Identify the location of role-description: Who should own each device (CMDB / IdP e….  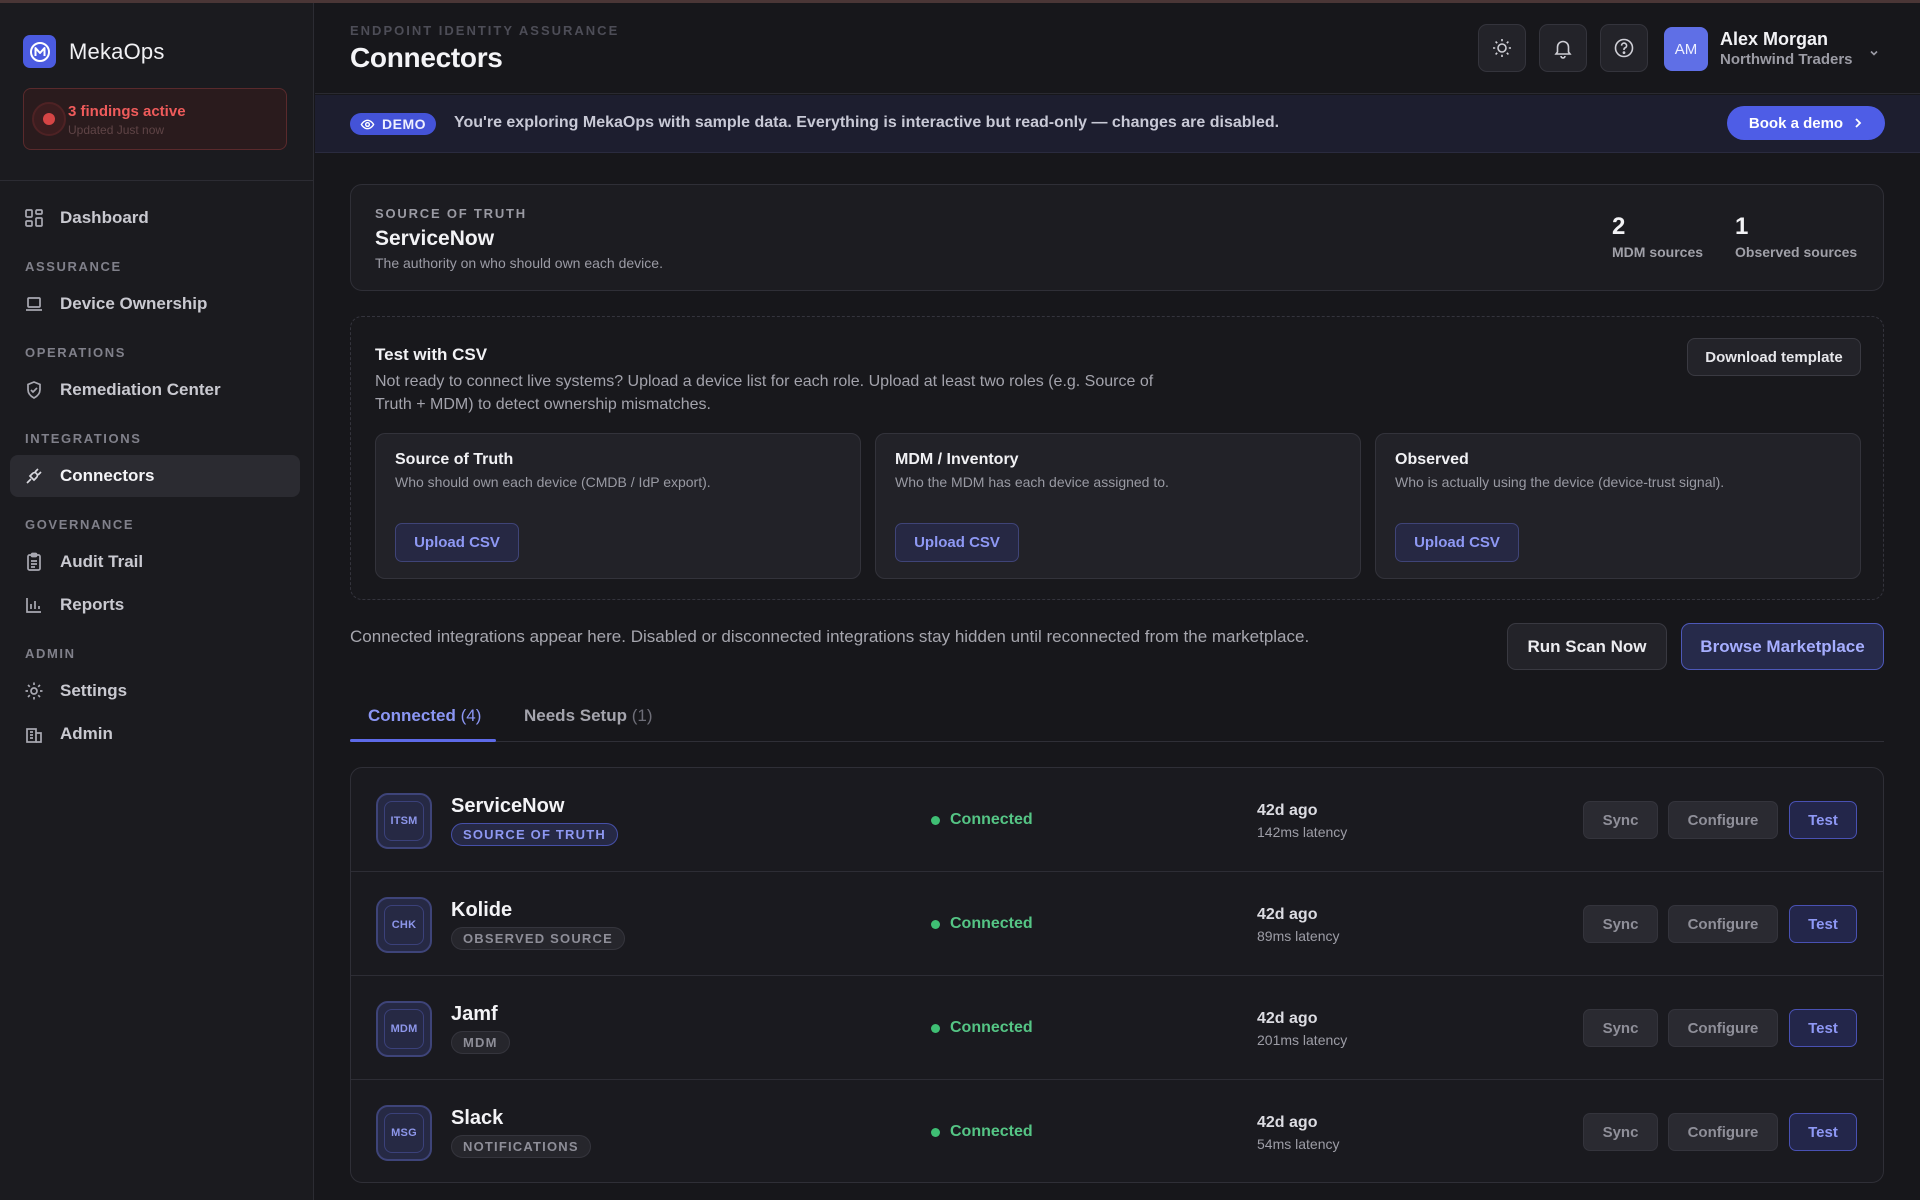
(553, 482).